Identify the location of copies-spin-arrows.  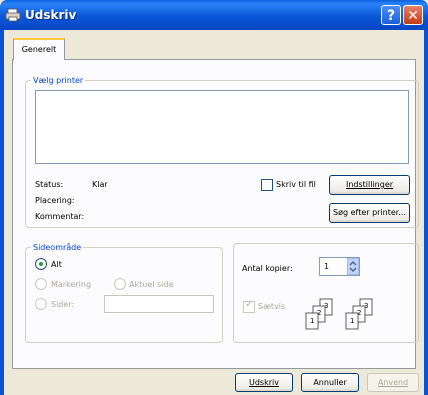
(353, 266).